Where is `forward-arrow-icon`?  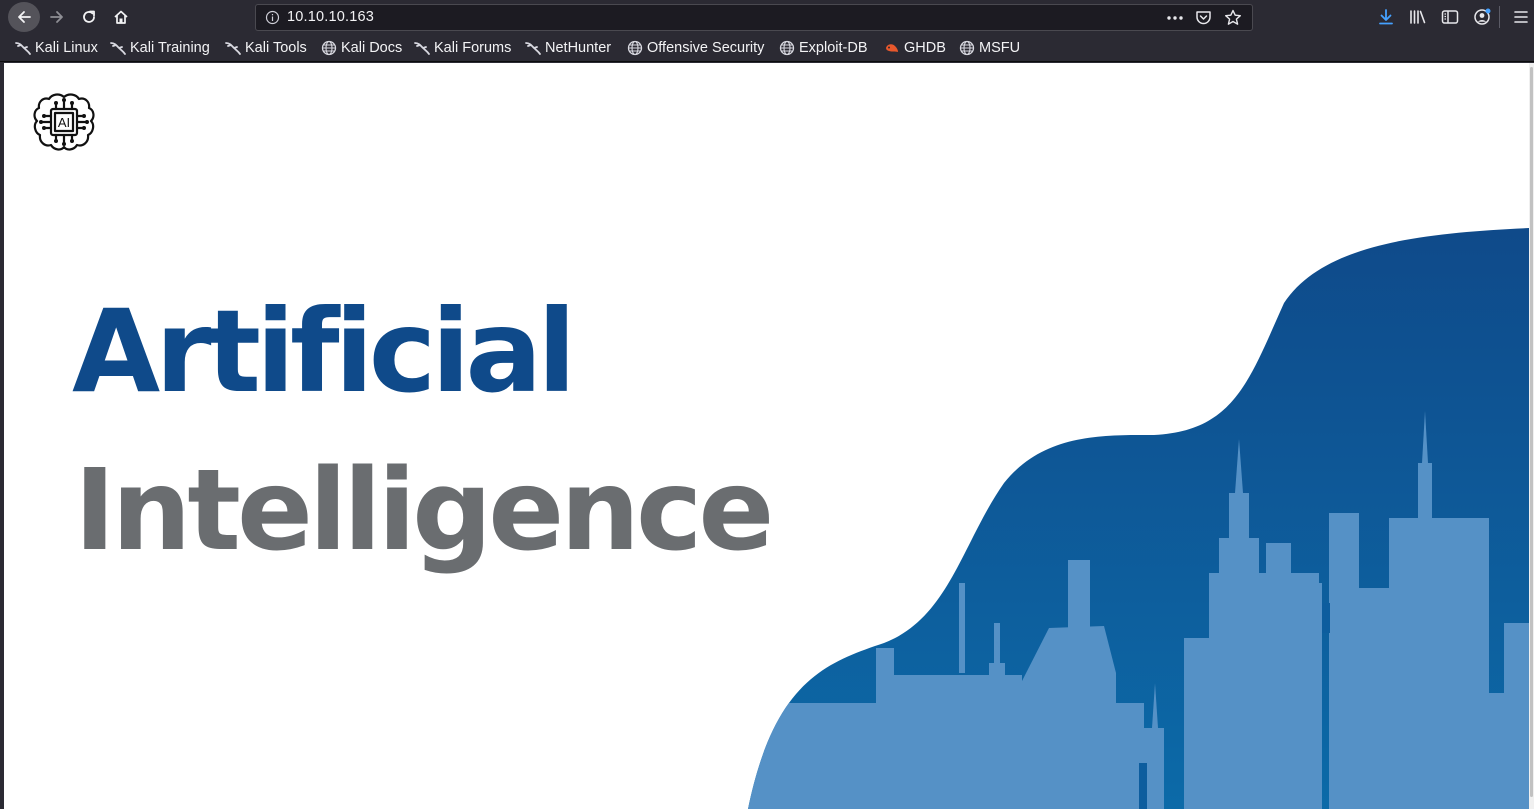 forward-arrow-icon is located at coordinates (56, 17).